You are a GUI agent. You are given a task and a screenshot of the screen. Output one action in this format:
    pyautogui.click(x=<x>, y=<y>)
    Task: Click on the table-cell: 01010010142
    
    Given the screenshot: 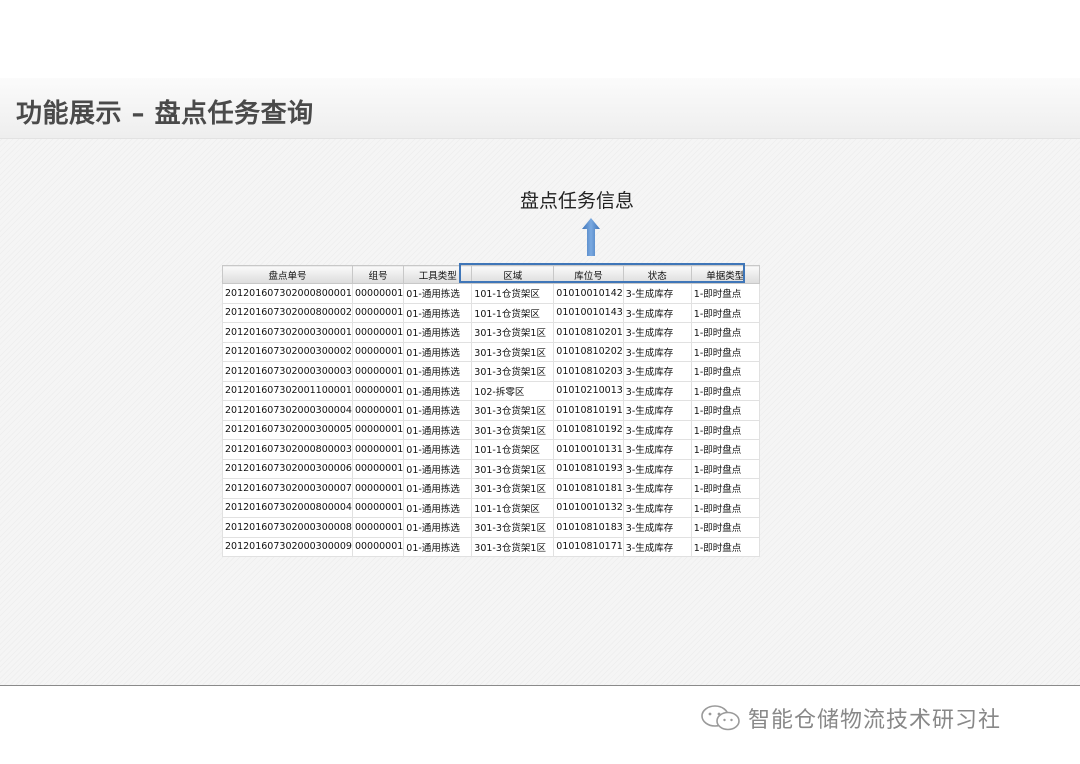 What is the action you would take?
    pyautogui.click(x=588, y=293)
    